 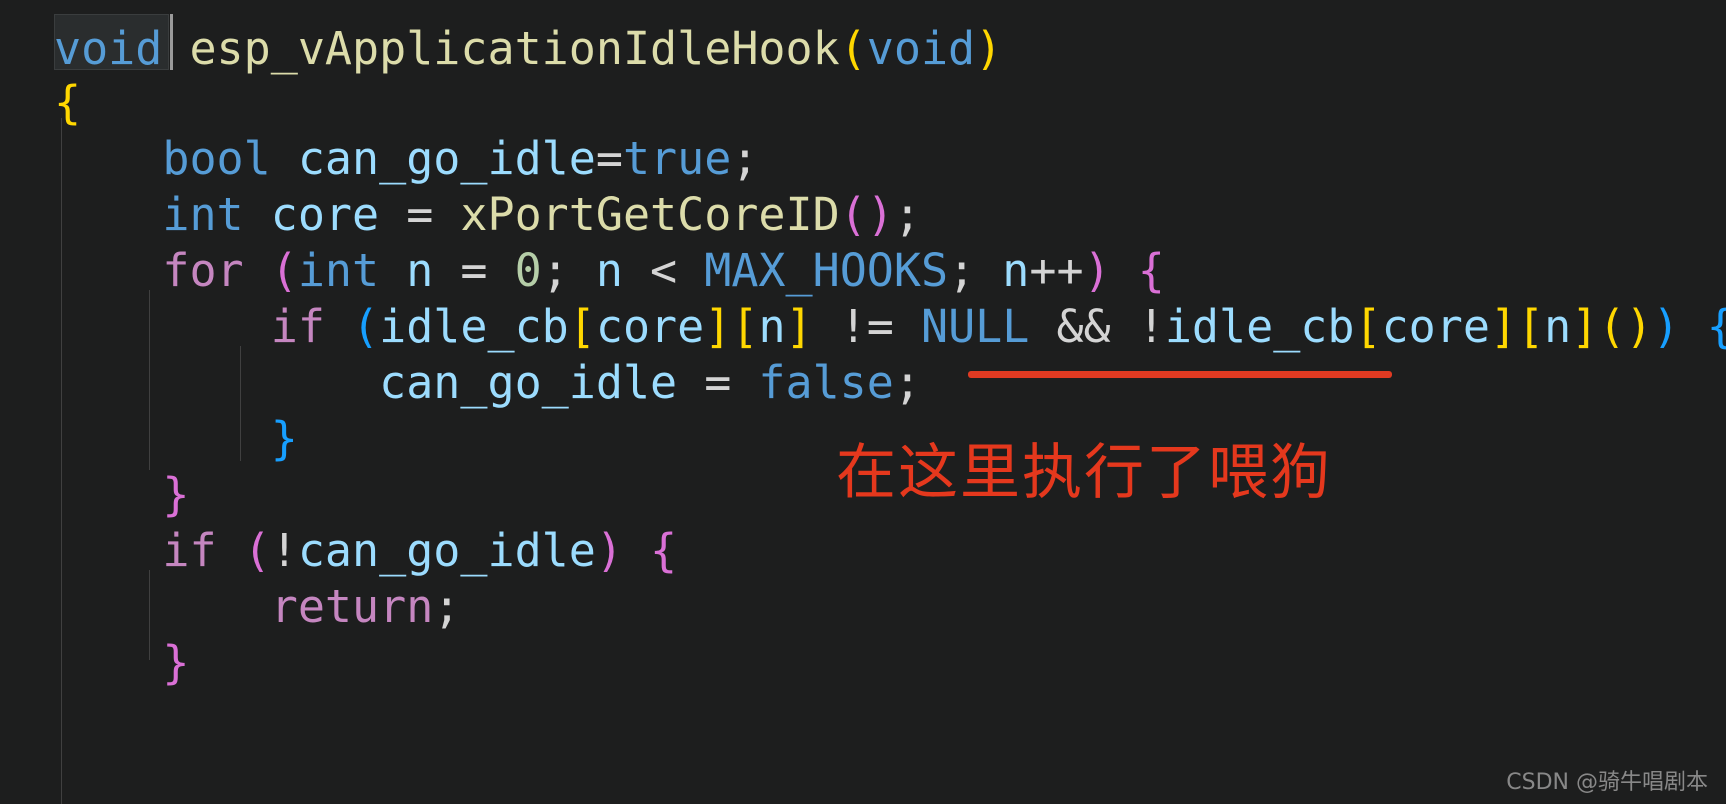 I want to click on code-line: void esp_vApplicationIdleHook(void), so click(x=528, y=48).